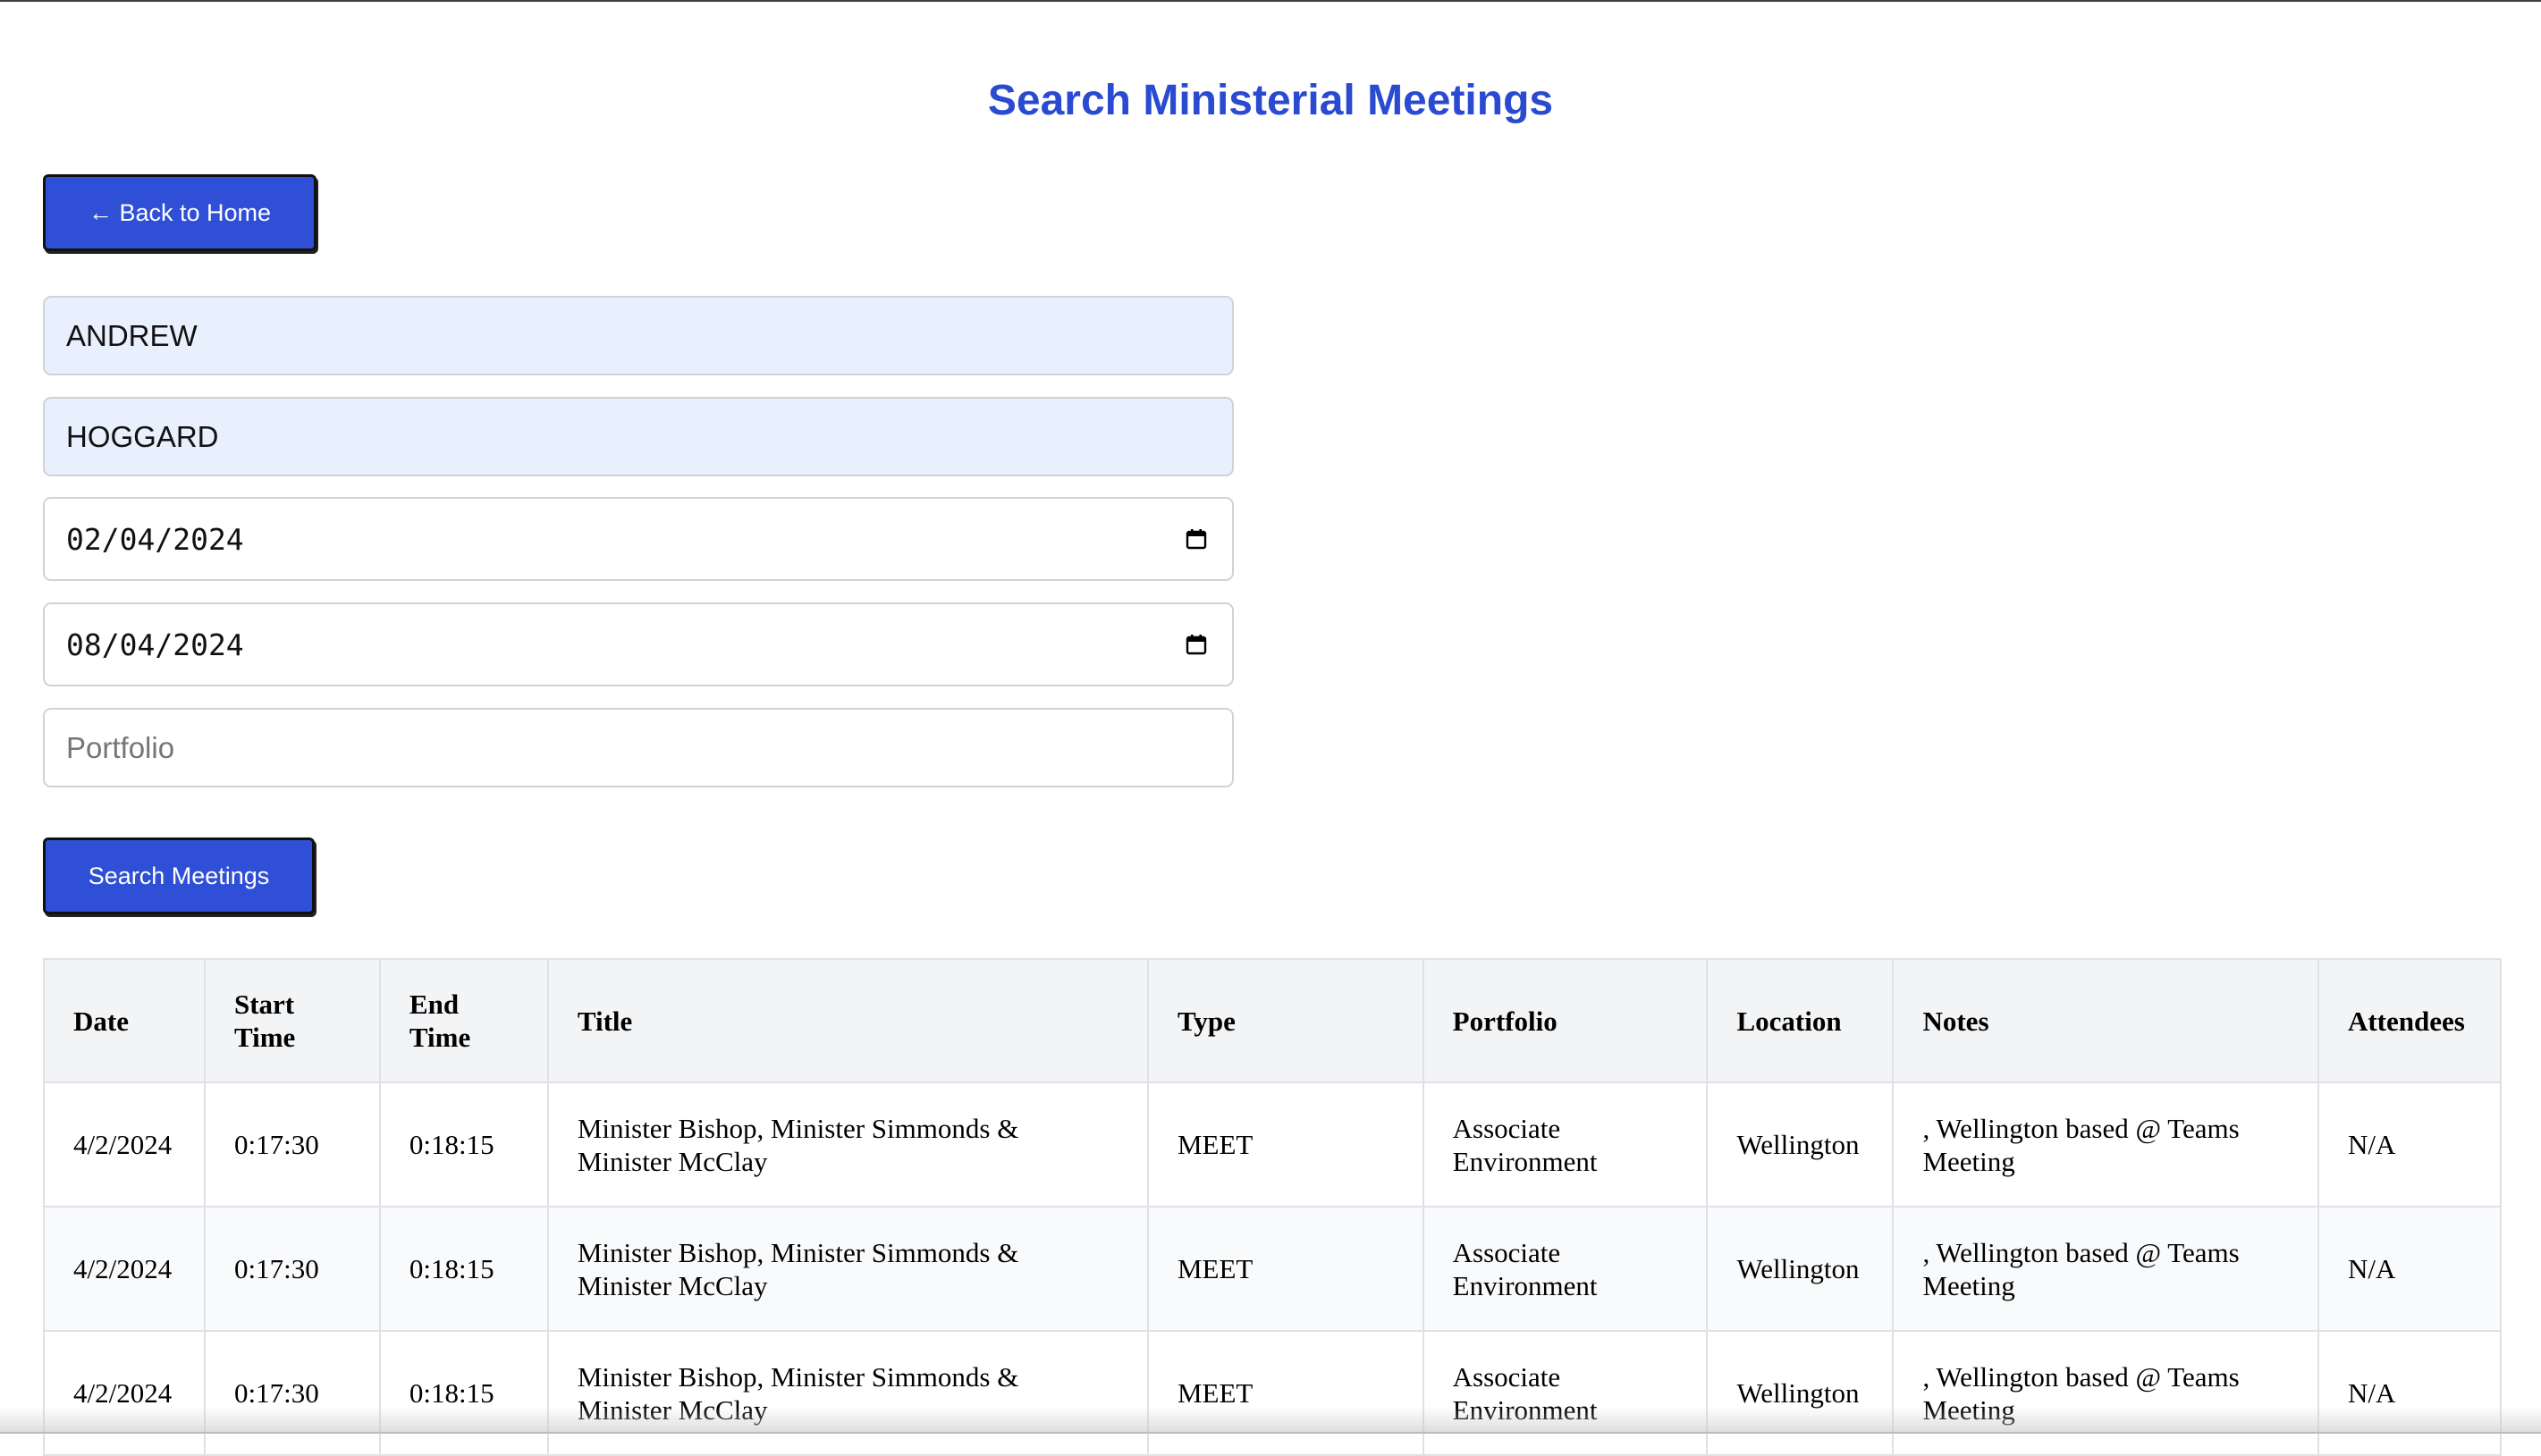  What do you see at coordinates (638, 748) in the screenshot?
I see `portfolio-input: Portfolio` at bounding box center [638, 748].